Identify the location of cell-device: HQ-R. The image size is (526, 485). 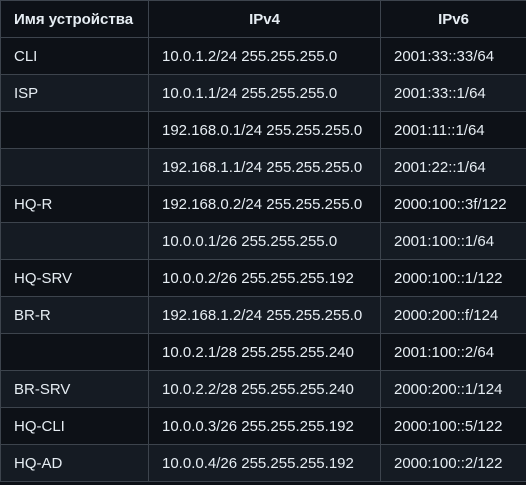
(74, 204).